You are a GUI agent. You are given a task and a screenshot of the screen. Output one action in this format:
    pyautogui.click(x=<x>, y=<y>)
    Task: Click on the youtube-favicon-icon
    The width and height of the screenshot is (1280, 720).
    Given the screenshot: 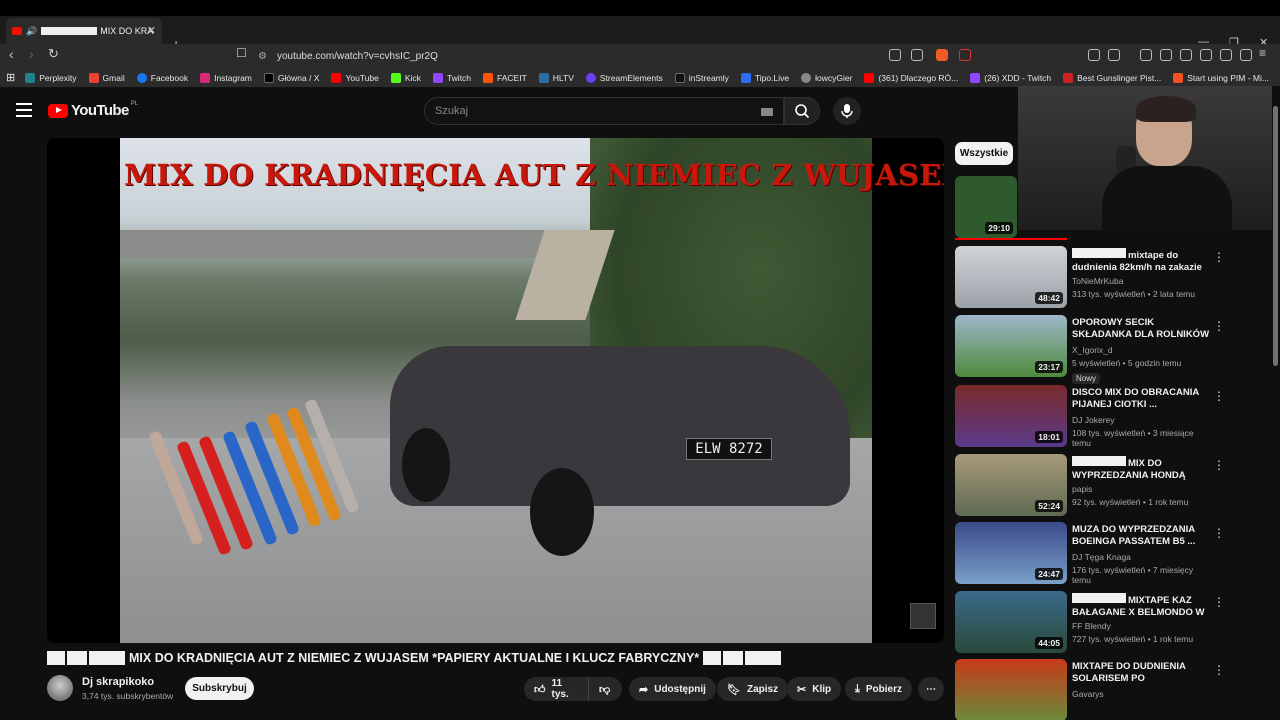 What is the action you would take?
    pyautogui.click(x=17, y=31)
    